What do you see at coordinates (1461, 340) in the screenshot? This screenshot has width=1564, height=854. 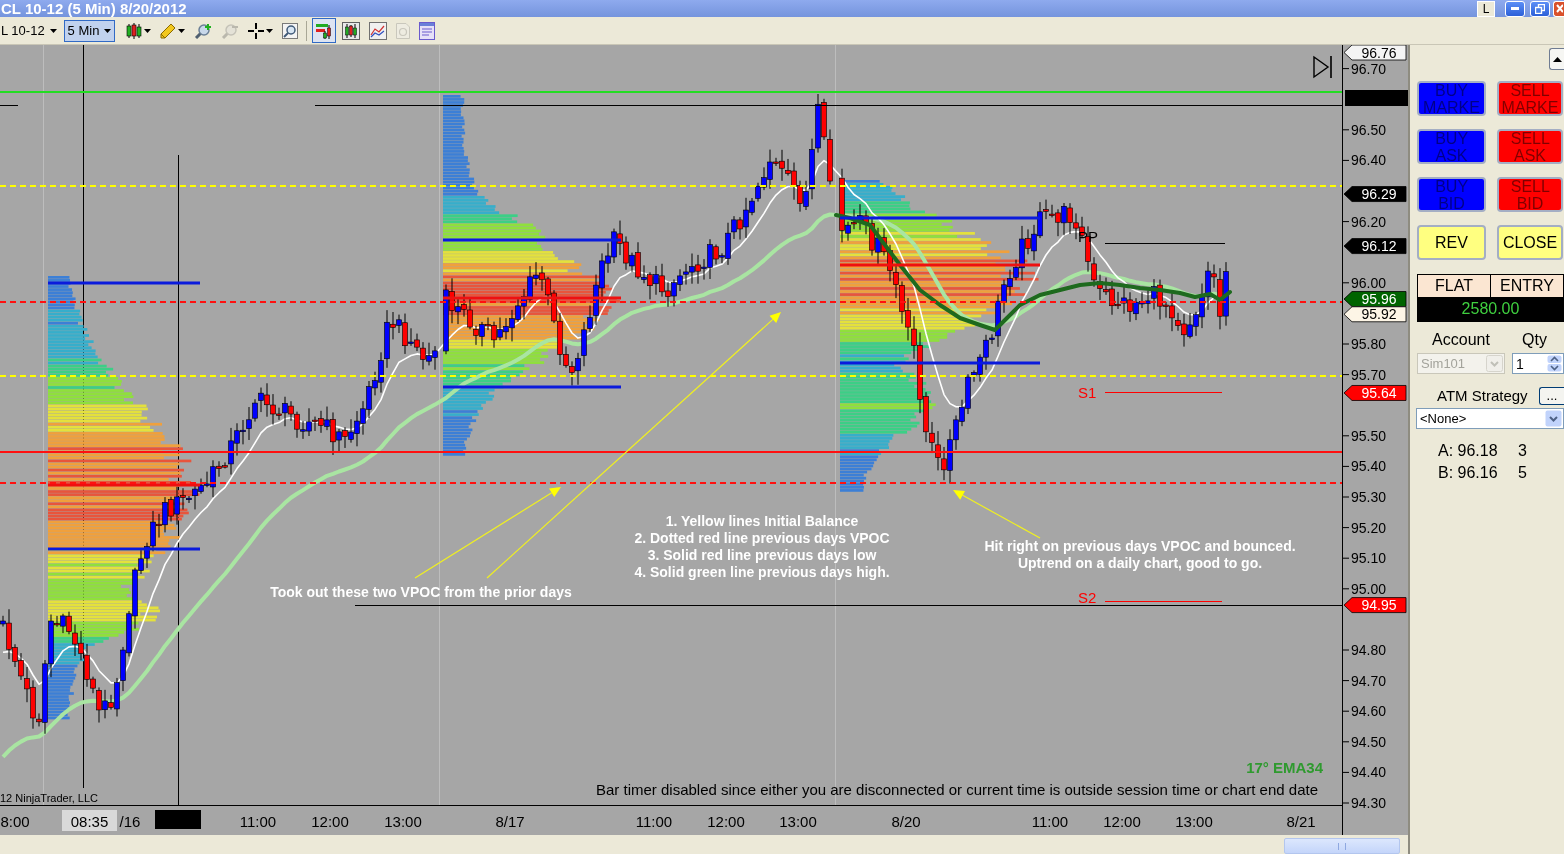 I see `account-label: Account` at bounding box center [1461, 340].